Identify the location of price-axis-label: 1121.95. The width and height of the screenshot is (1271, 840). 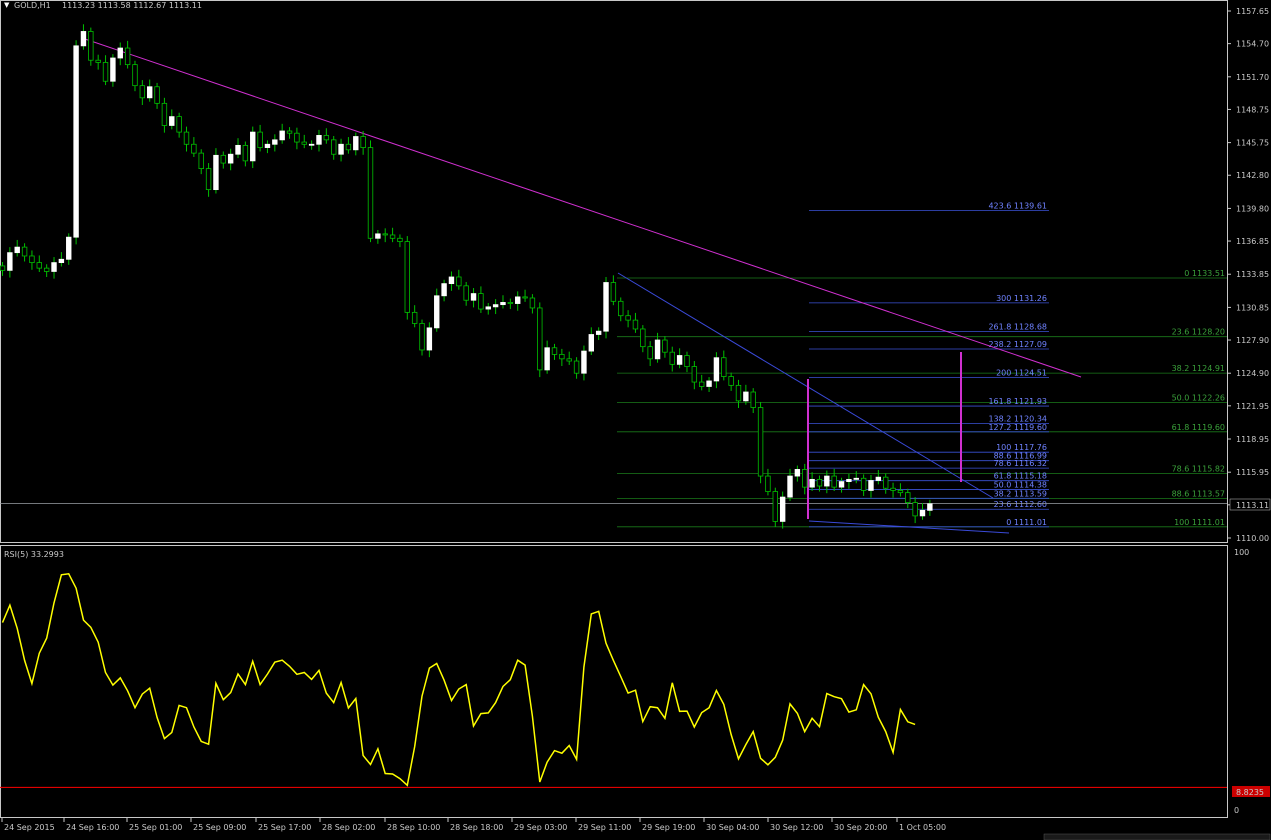
(1252, 406).